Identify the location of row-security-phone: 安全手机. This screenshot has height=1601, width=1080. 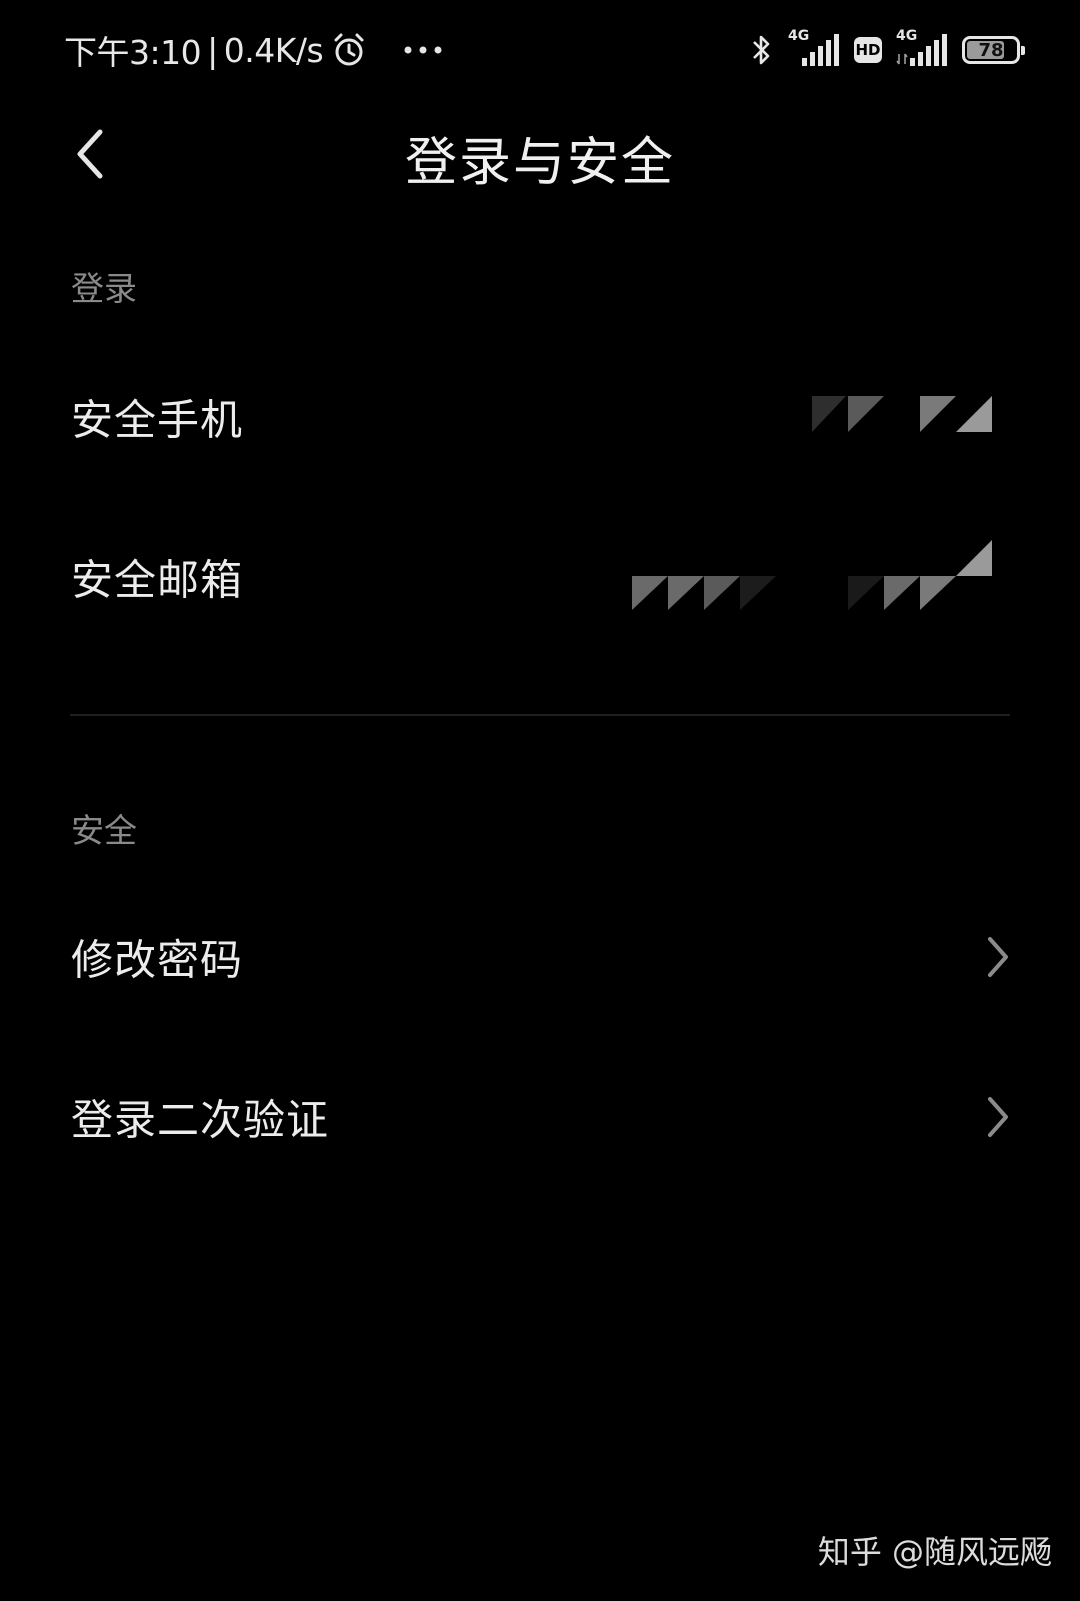
(540, 417).